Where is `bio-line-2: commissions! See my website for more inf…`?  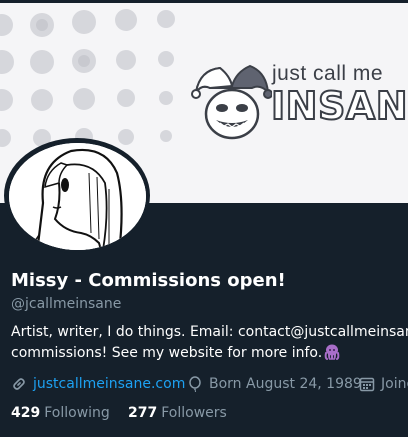
bio-line-2: commissions! See my website for more inf… is located at coordinates (209, 353).